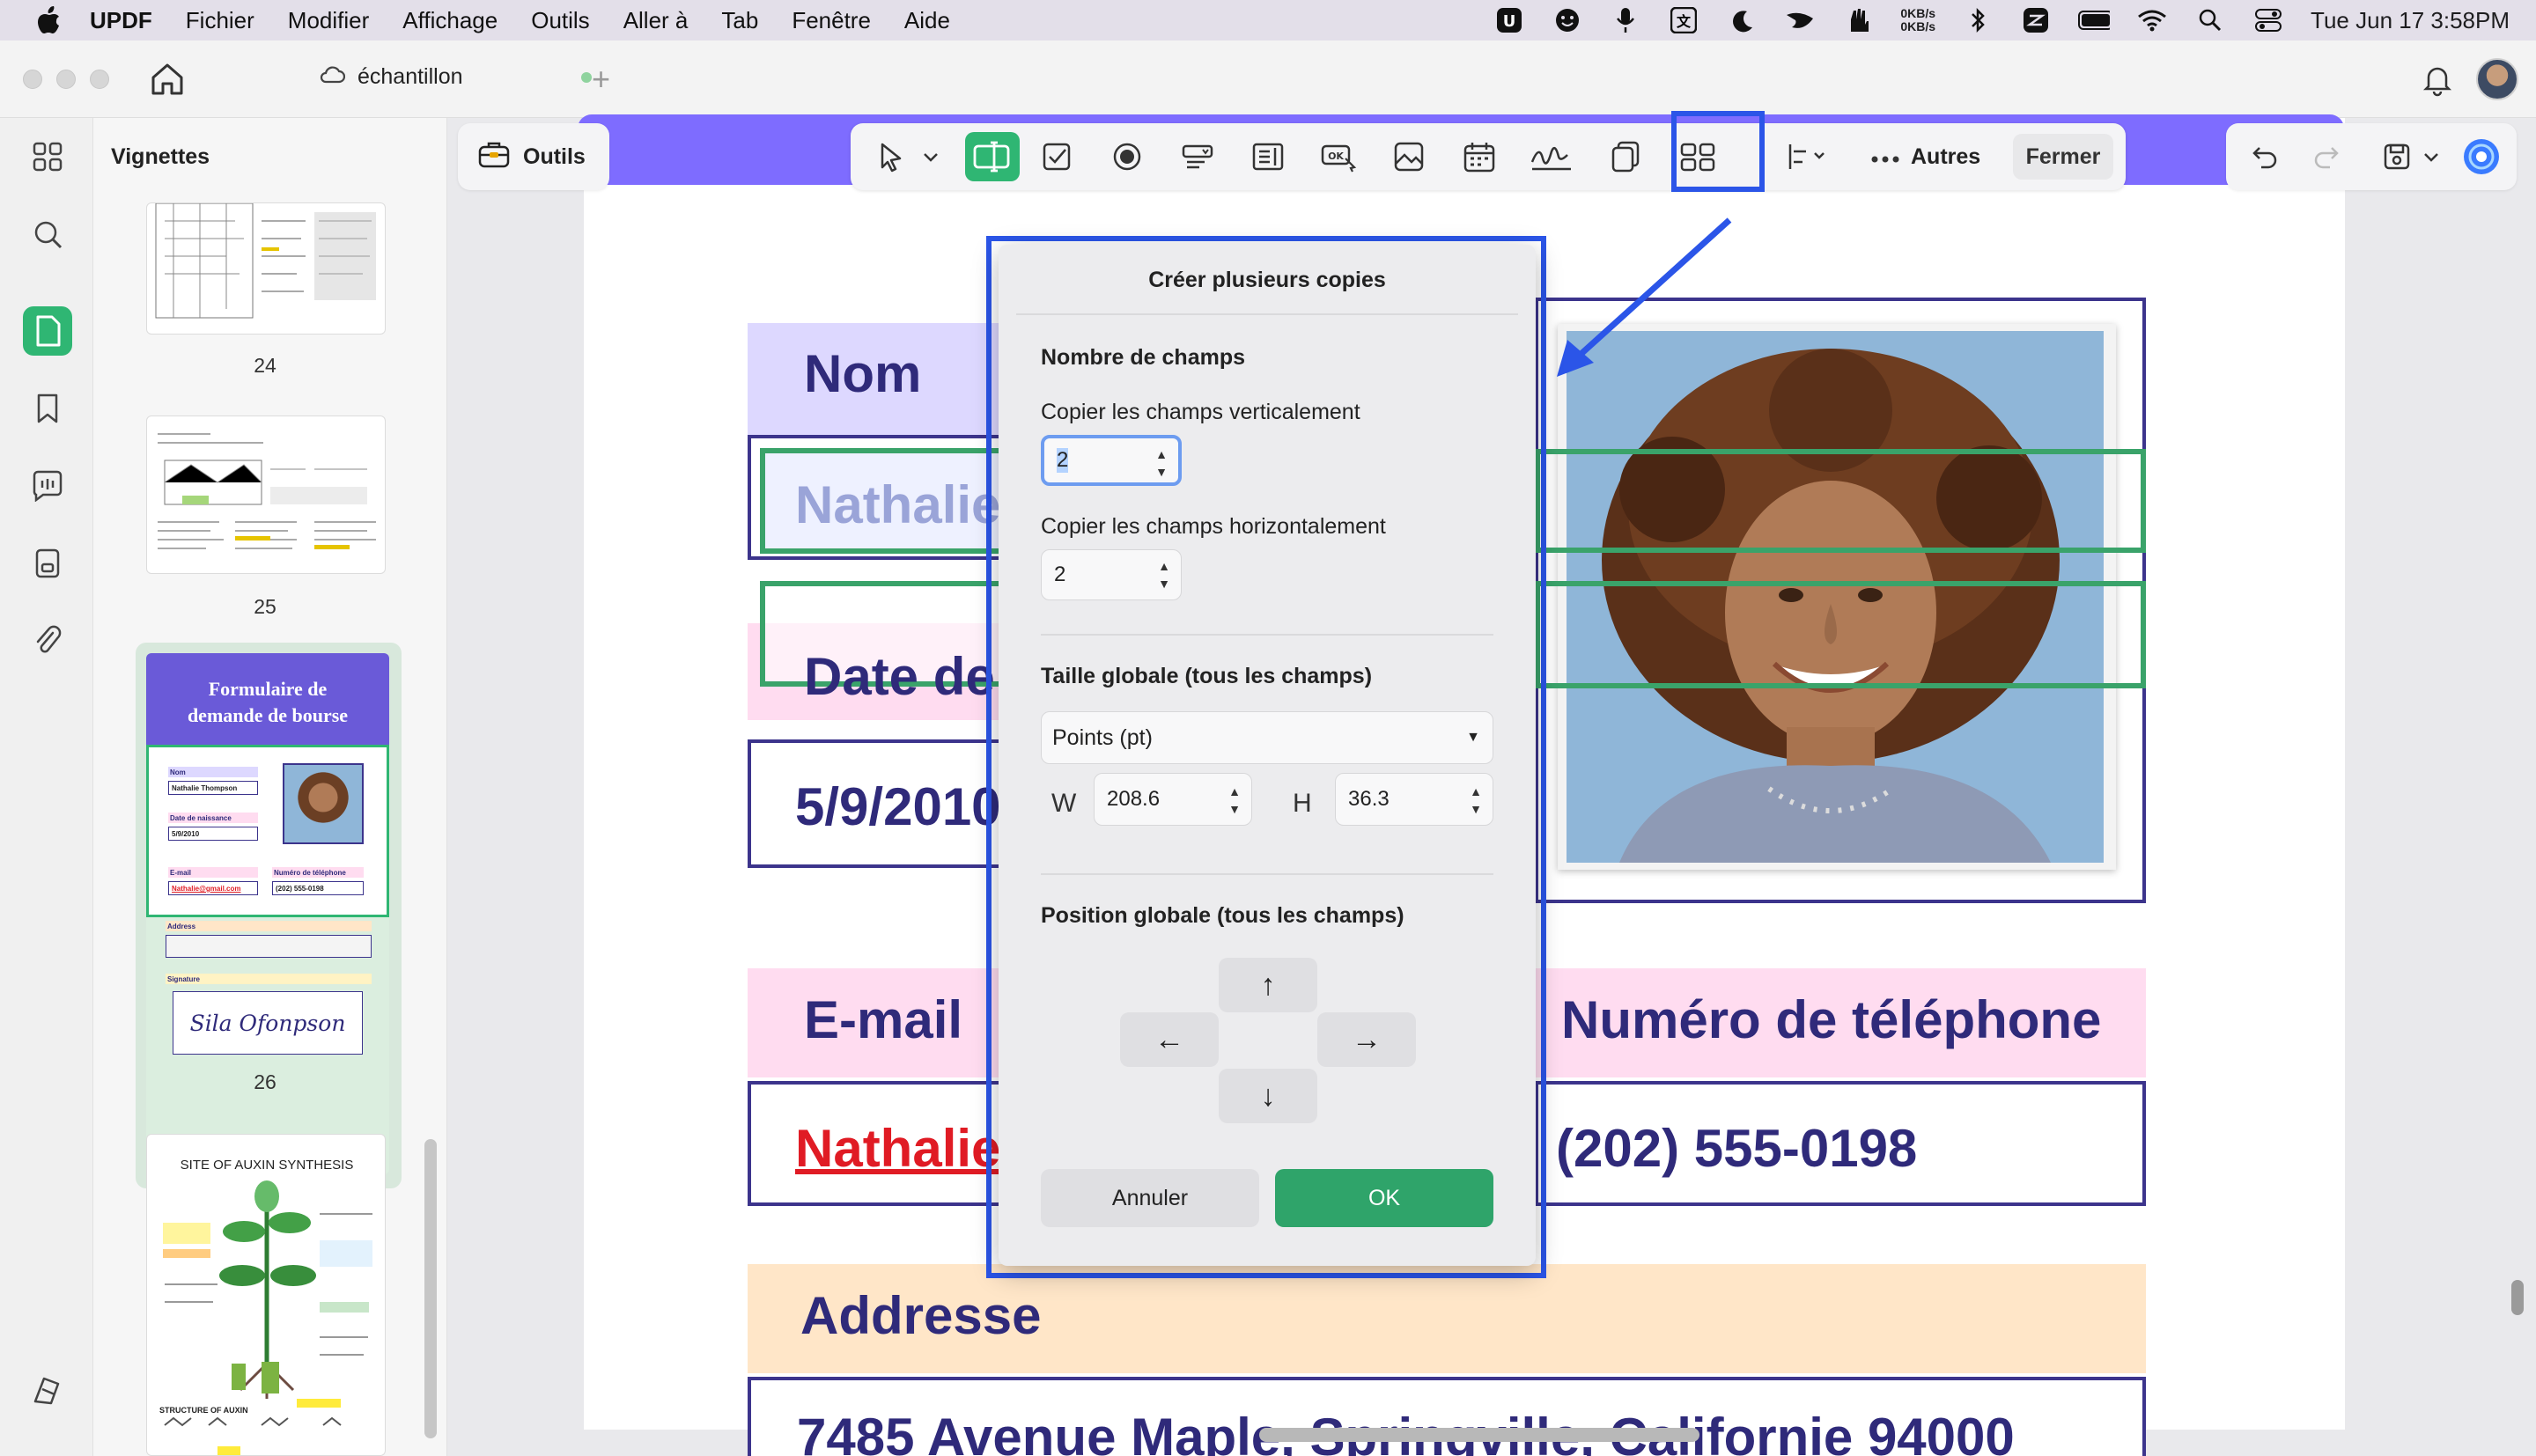  I want to click on thumbnail-page-24-number: 24, so click(265, 365).